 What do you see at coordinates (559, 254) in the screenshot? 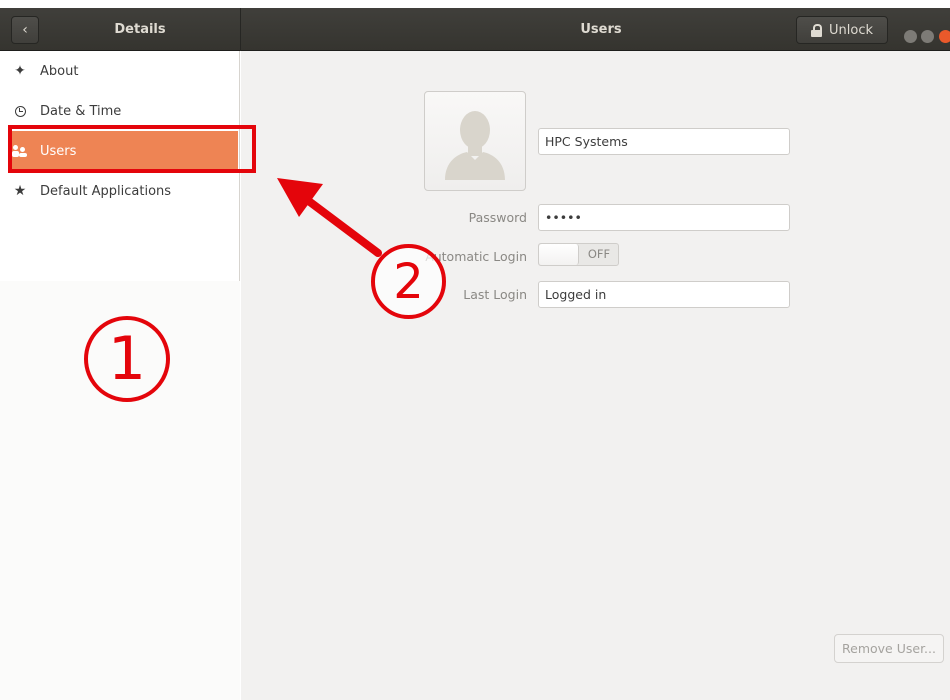
I see `toggle-knob` at bounding box center [559, 254].